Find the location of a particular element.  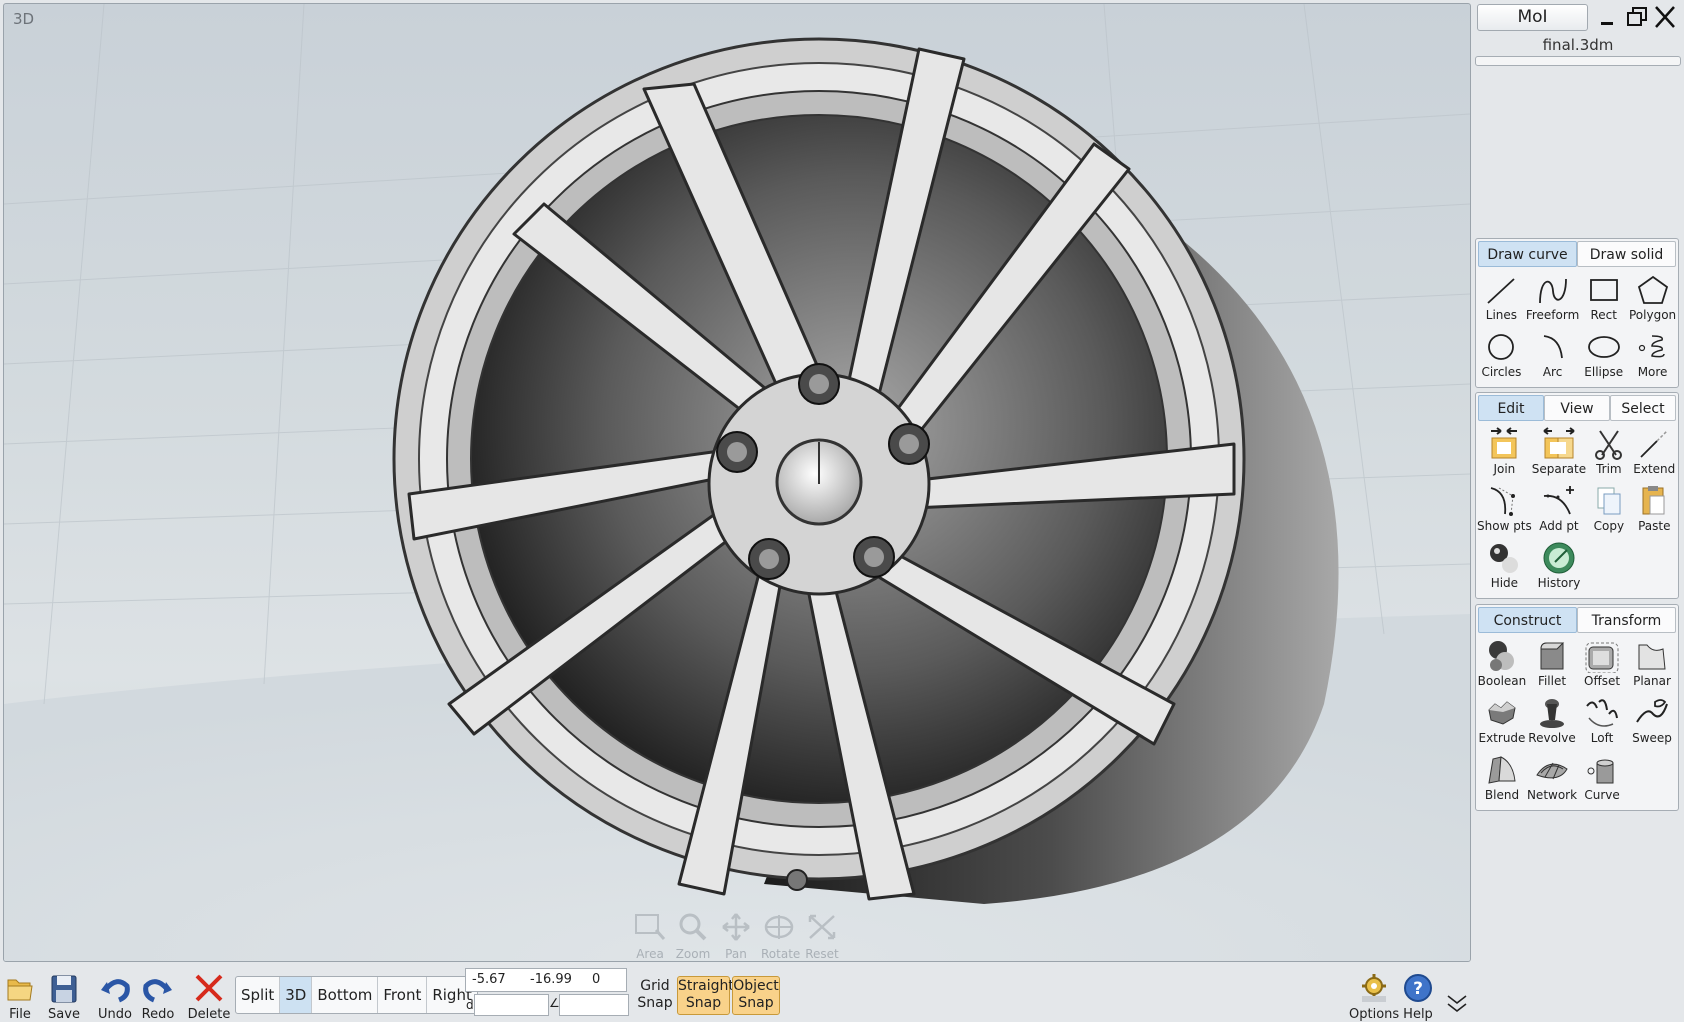

tab-transform: Transform is located at coordinates (1626, 620).